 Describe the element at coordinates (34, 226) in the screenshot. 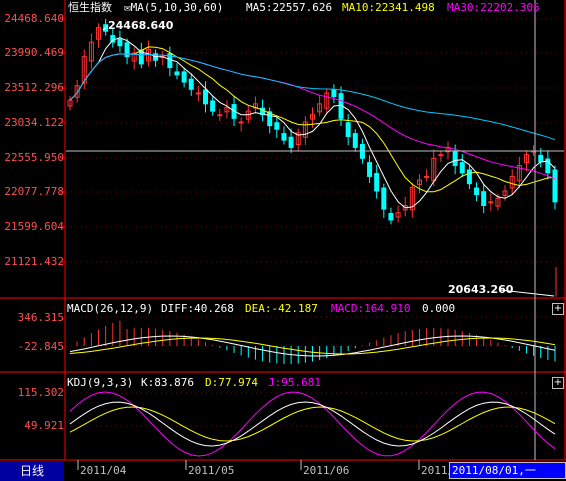

I see `price-axis-label-6: 21599.604` at that location.